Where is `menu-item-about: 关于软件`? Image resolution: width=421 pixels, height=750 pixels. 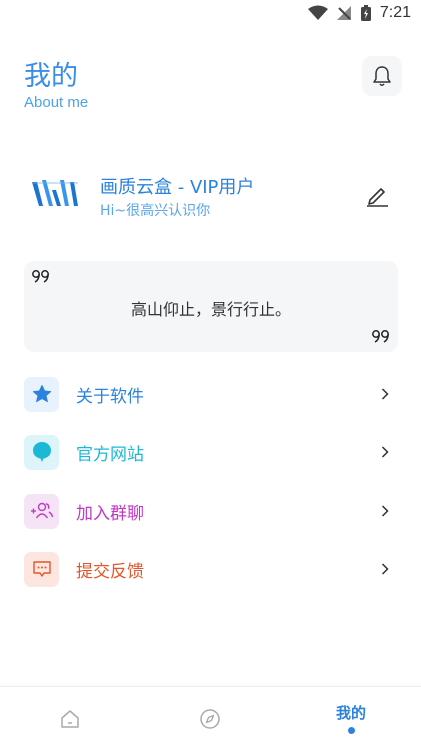
menu-item-about: 关于软件 is located at coordinates (211, 394).